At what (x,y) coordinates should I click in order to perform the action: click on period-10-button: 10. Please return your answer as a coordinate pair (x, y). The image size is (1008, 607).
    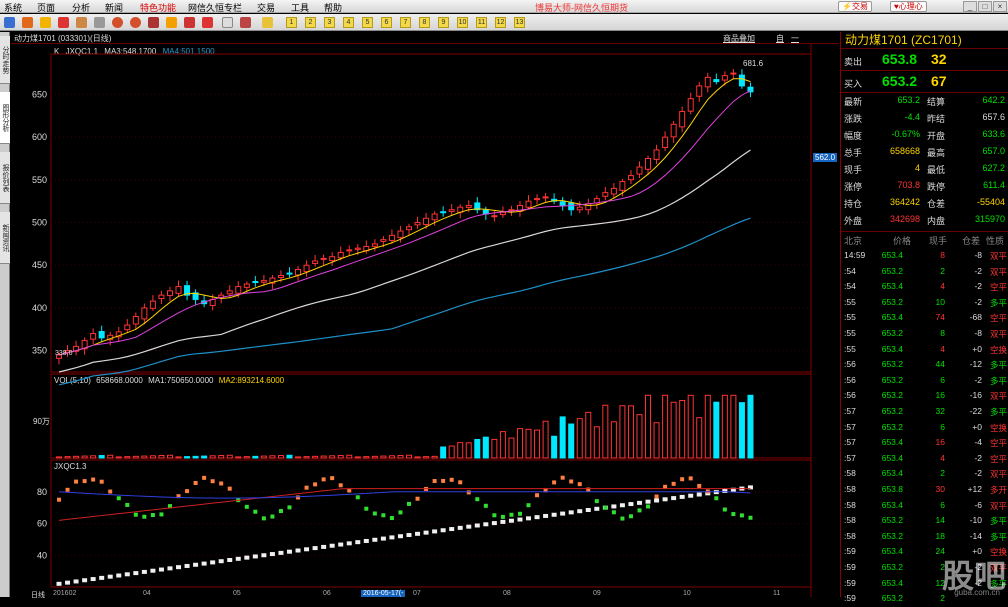
    Looking at the image, I should click on (462, 22).